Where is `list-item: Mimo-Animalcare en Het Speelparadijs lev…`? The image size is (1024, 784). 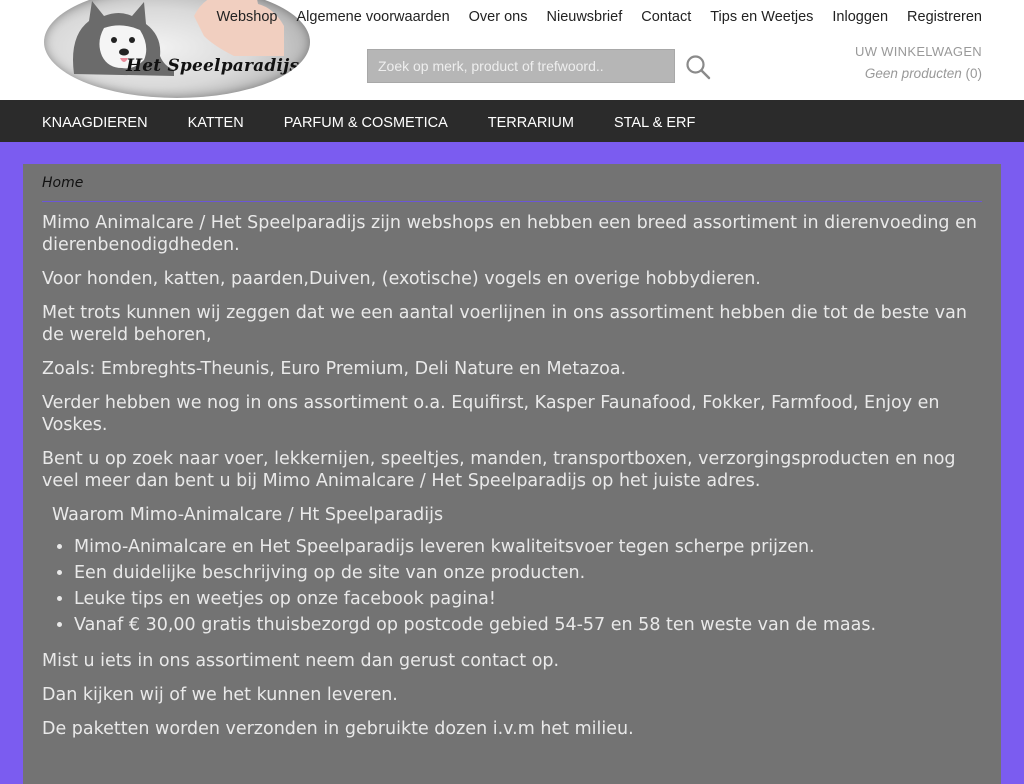
list-item: Mimo-Animalcare en Het Speelparadijs lev… is located at coordinates (530, 547).